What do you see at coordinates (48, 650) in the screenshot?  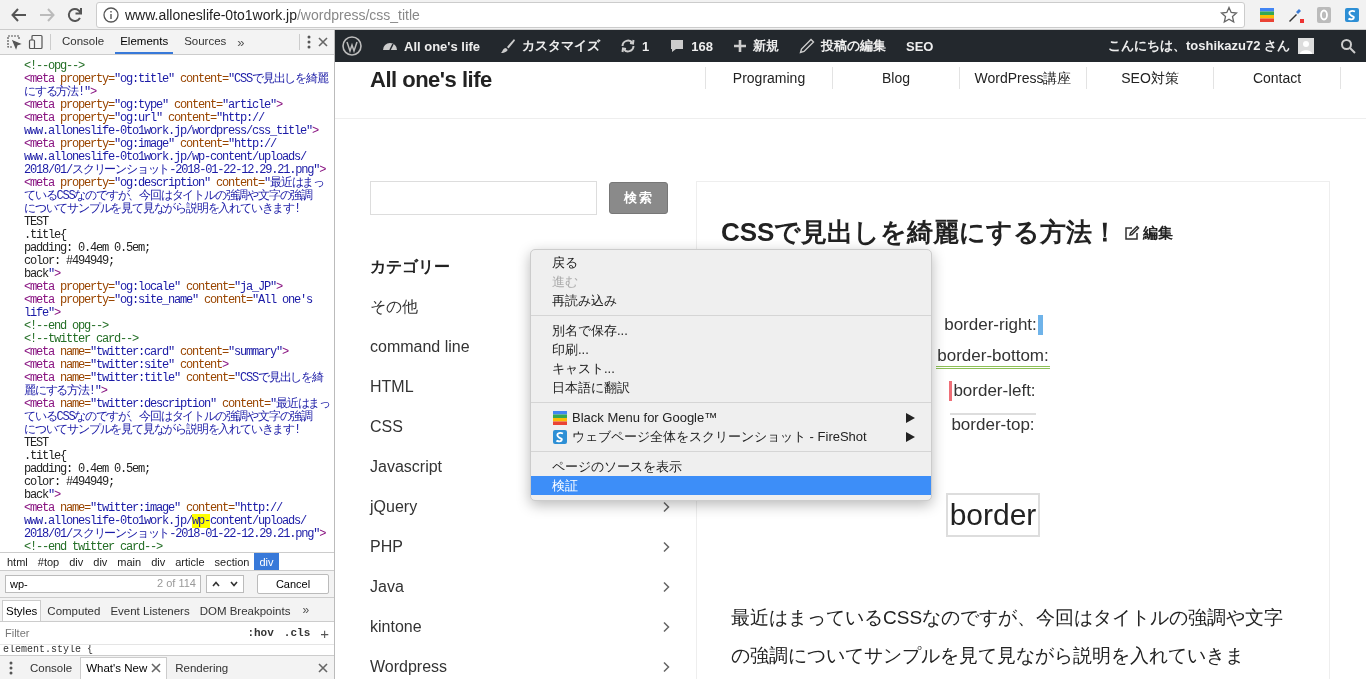 I see `style-rule: element.style {` at bounding box center [48, 650].